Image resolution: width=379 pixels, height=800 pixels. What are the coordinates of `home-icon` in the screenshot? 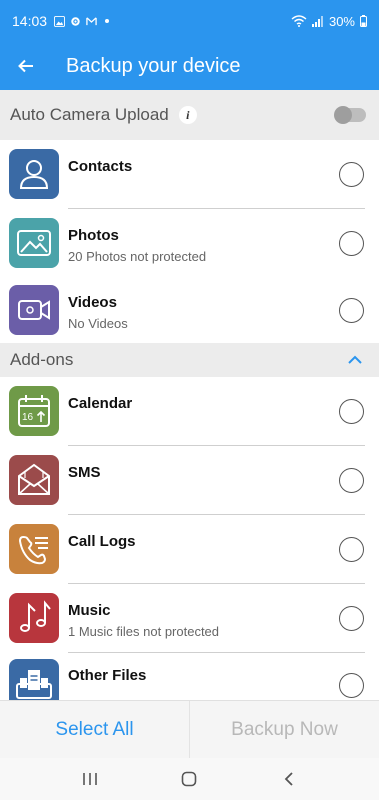 It's located at (189, 779).